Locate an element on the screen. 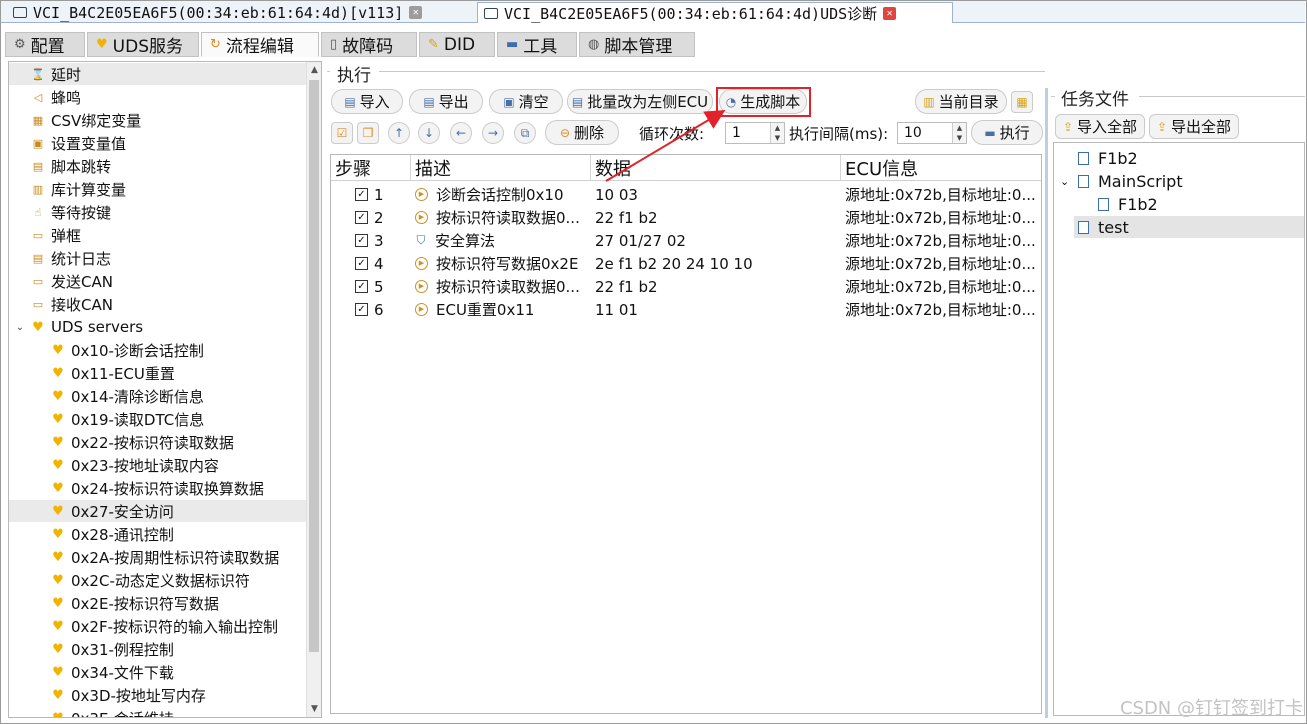 Image resolution: width=1307 pixels, height=724 pixels. step-number: 5 is located at coordinates (379, 286).